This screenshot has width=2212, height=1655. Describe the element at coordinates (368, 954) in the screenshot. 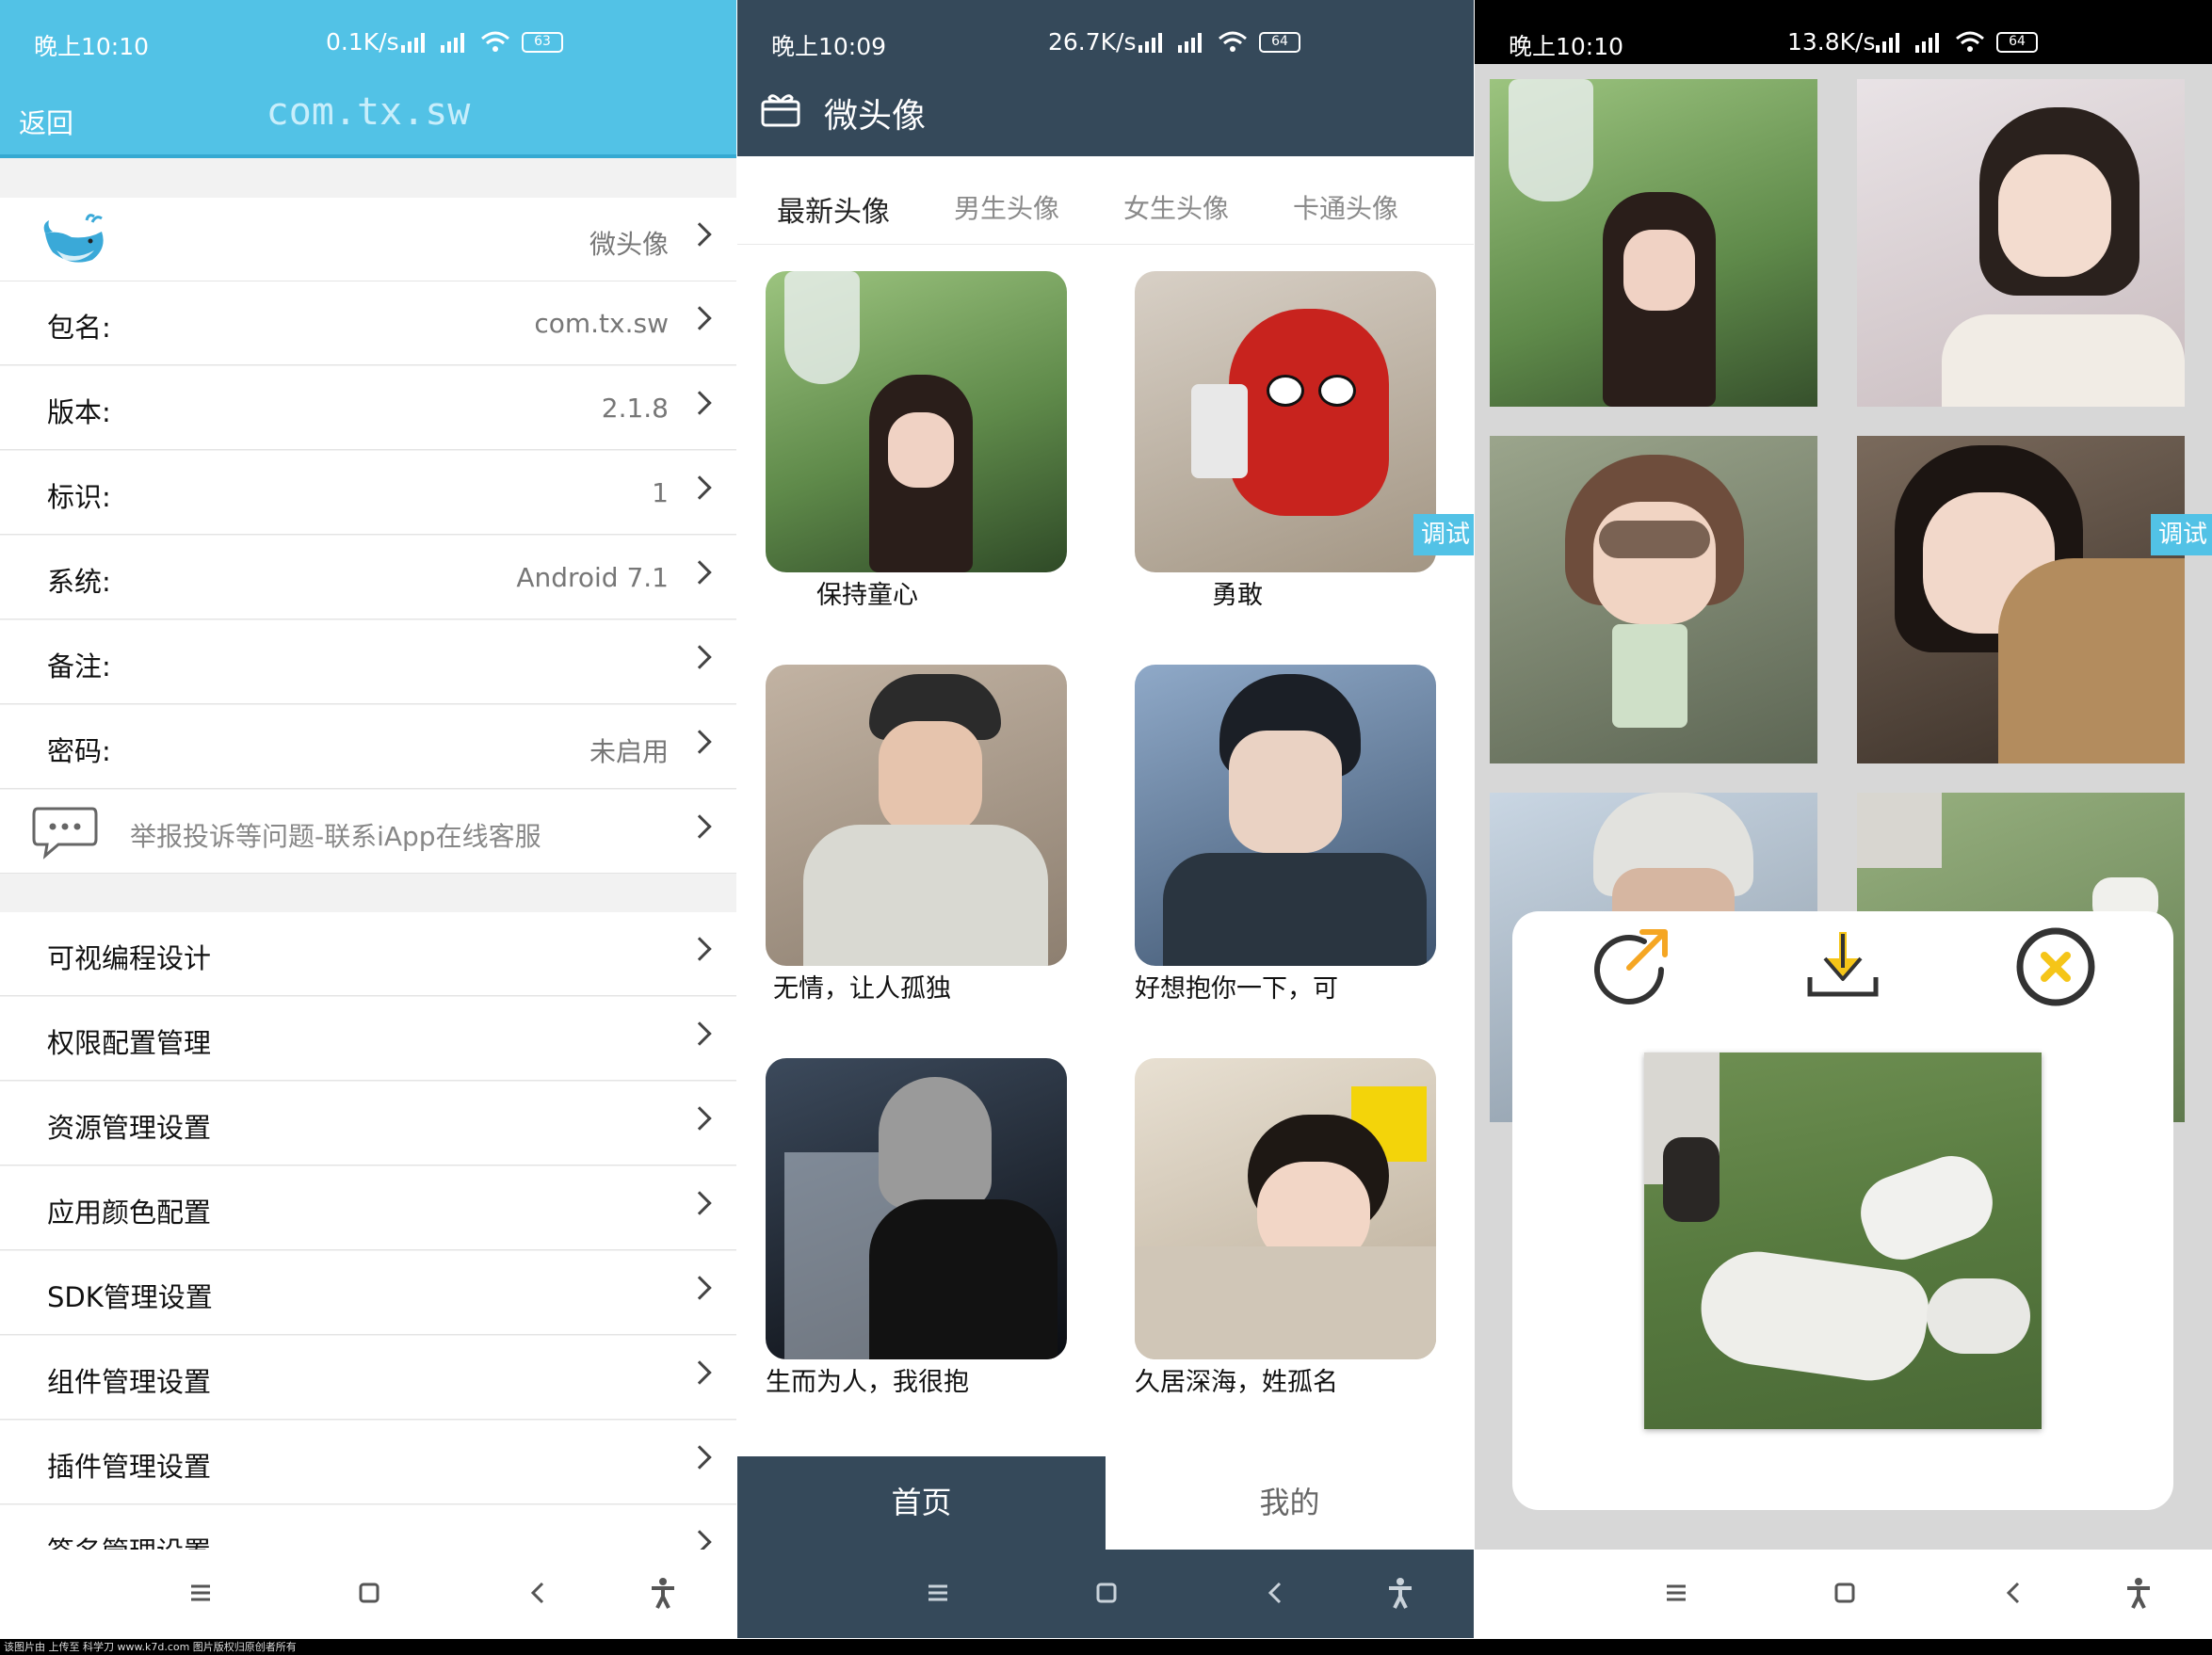

I see `menu-item-visual-programming: 可视编程设计` at that location.